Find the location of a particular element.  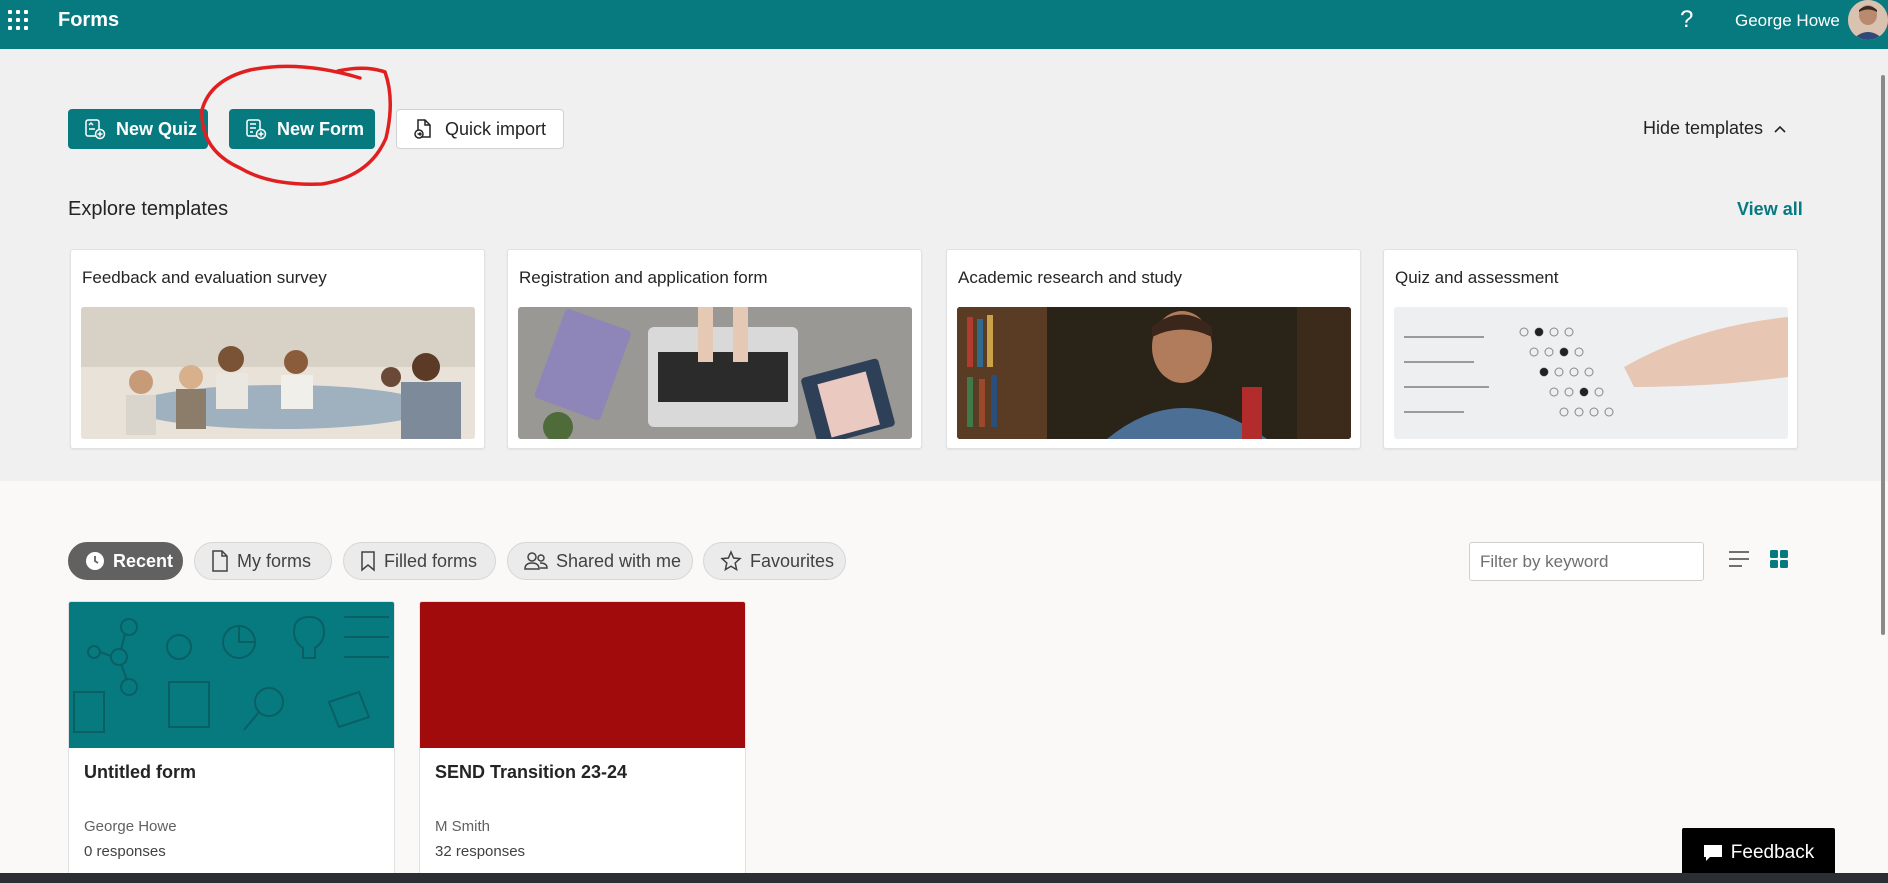

new-form-icon is located at coordinates (256, 129).